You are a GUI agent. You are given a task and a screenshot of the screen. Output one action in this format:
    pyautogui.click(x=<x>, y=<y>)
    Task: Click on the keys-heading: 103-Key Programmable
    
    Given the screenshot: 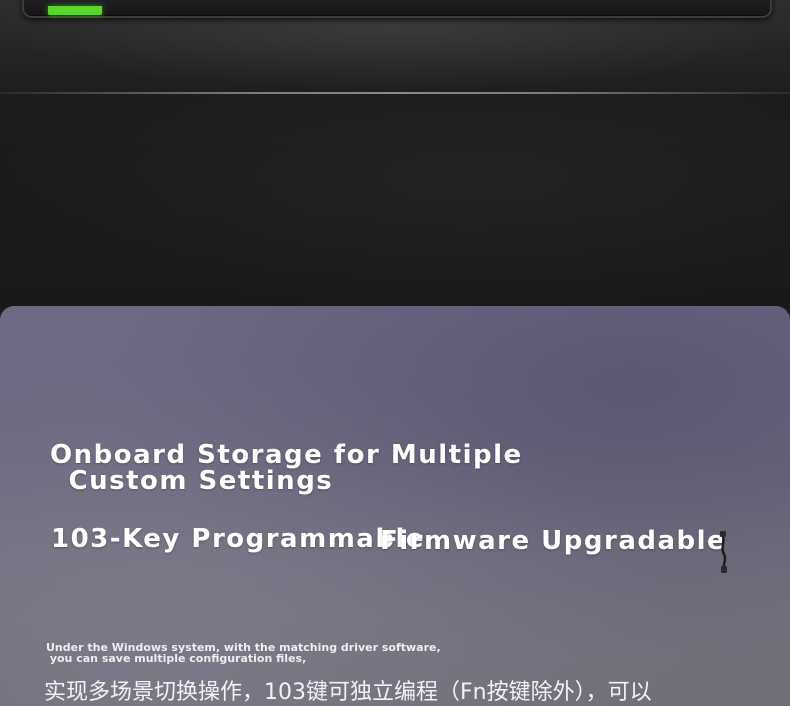 What is the action you would take?
    pyautogui.click(x=238, y=539)
    